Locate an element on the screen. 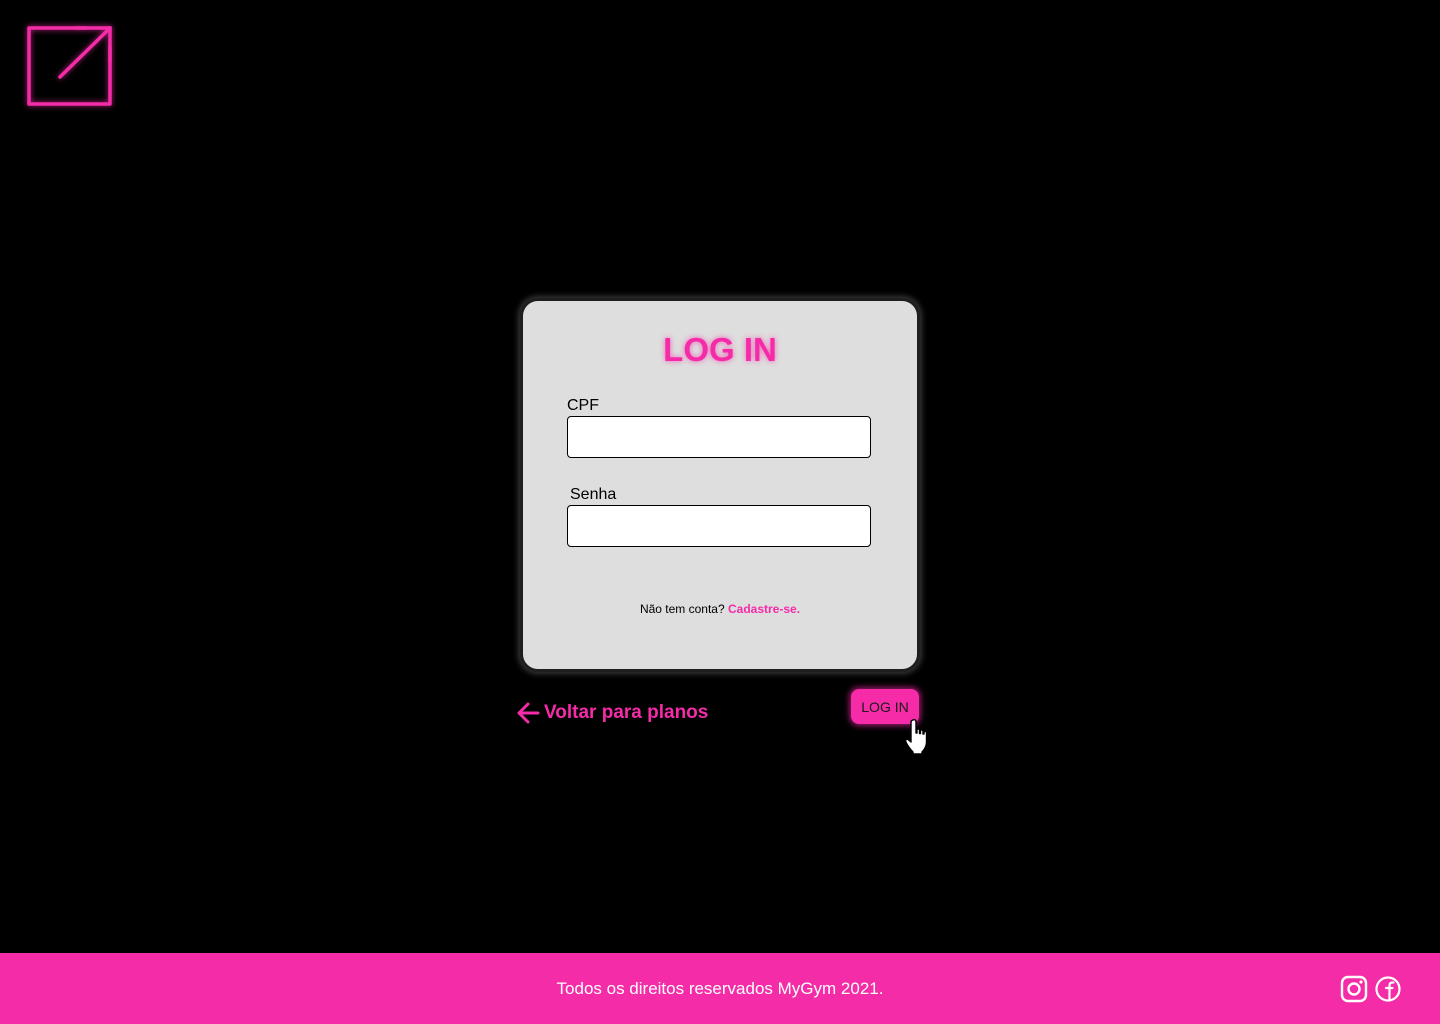  cpf-label: CPF is located at coordinates (583, 405).